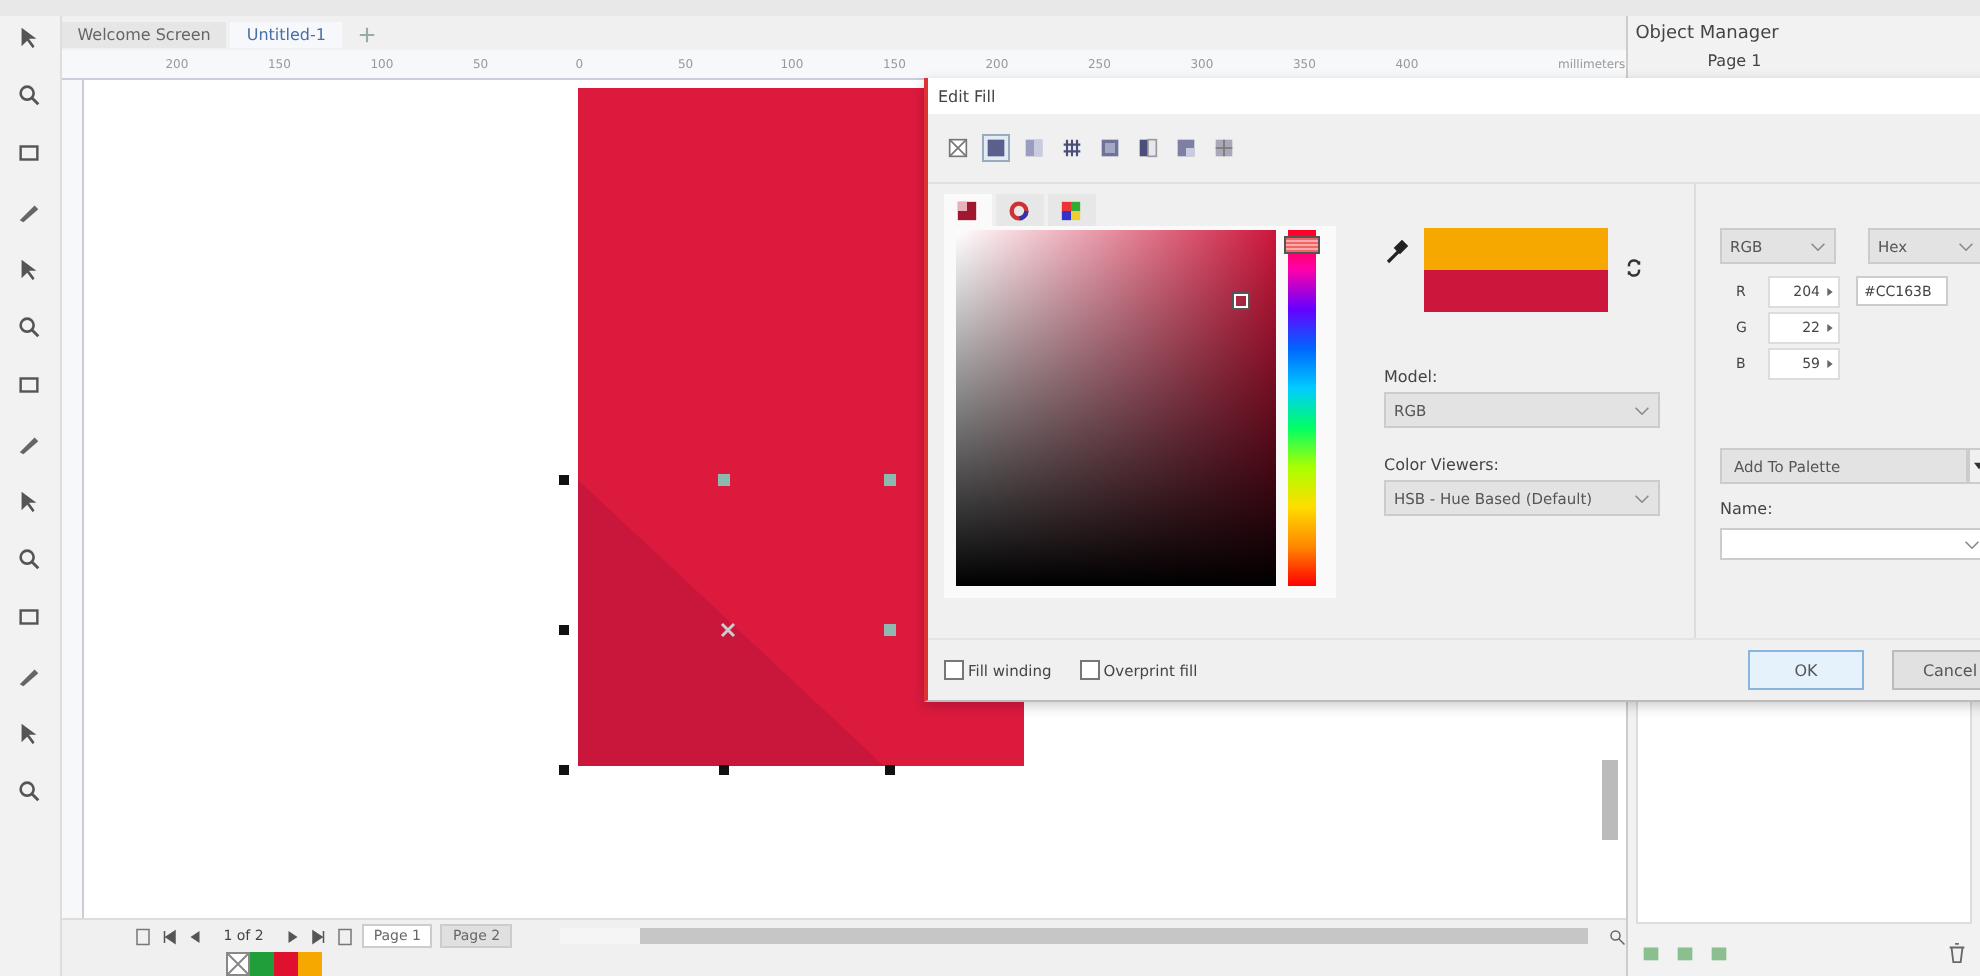 The width and height of the screenshot is (1980, 976). Describe the element at coordinates (1302, 408) in the screenshot. I see `hue-slider` at that location.